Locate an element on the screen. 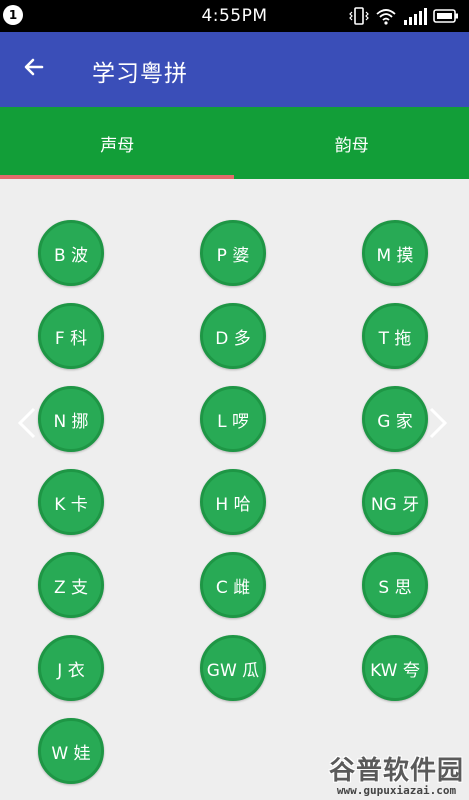 The height and width of the screenshot is (800, 469). initial-button: S 思 is located at coordinates (395, 585).